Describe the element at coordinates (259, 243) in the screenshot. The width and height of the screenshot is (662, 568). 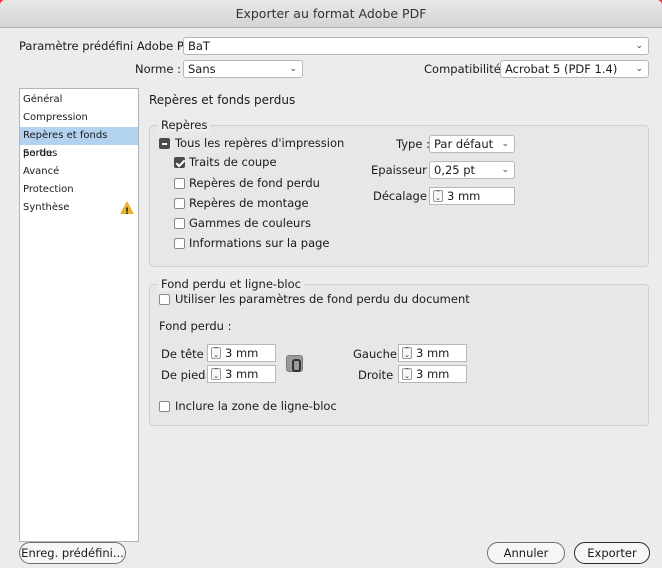
I see `page-info-label: Informations sur la page` at that location.